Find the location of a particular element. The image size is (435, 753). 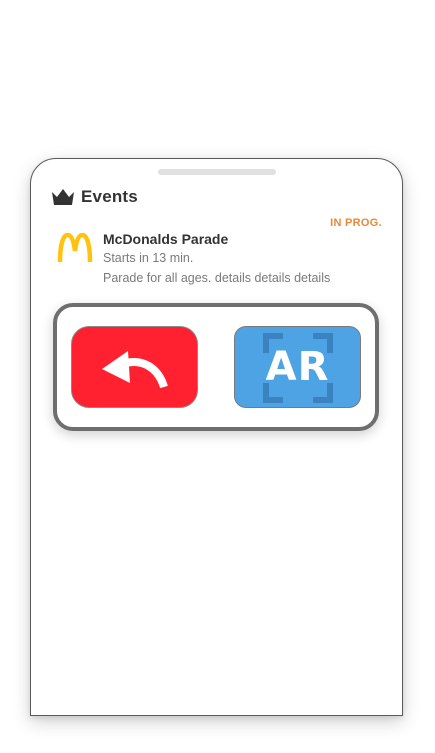

ar-button: AR is located at coordinates (297, 367).